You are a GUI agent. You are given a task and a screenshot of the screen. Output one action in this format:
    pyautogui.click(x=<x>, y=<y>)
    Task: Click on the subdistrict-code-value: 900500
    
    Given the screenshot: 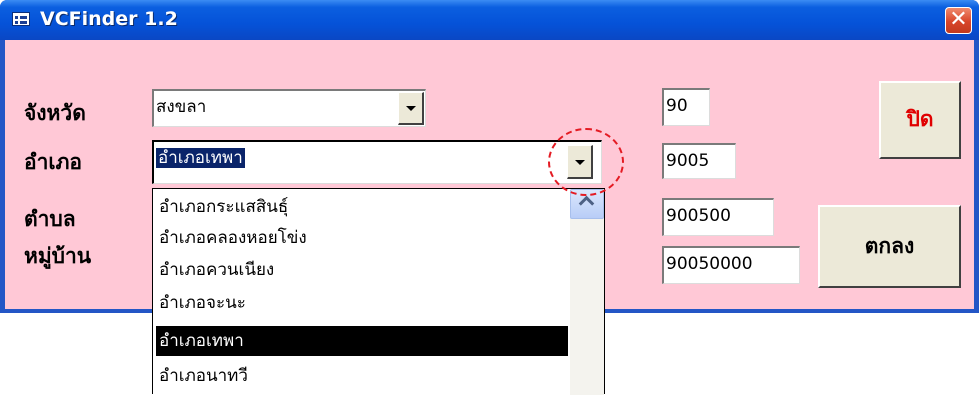 What is the action you would take?
    pyautogui.click(x=698, y=216)
    